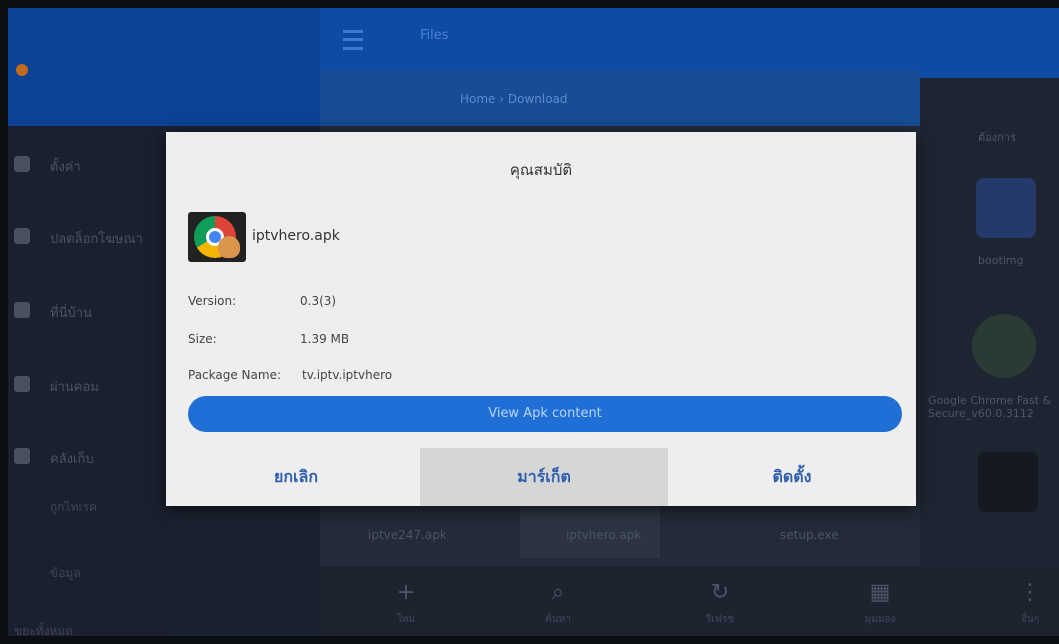 This screenshot has width=1059, height=644. Describe the element at coordinates (689, 602) in the screenshot. I see `bottom-toolbar: + ใหม่ ⌕ ค้นหา ↻ รีเฟรช ▦ มุมมอง ⋮ อื่นๆ` at that location.